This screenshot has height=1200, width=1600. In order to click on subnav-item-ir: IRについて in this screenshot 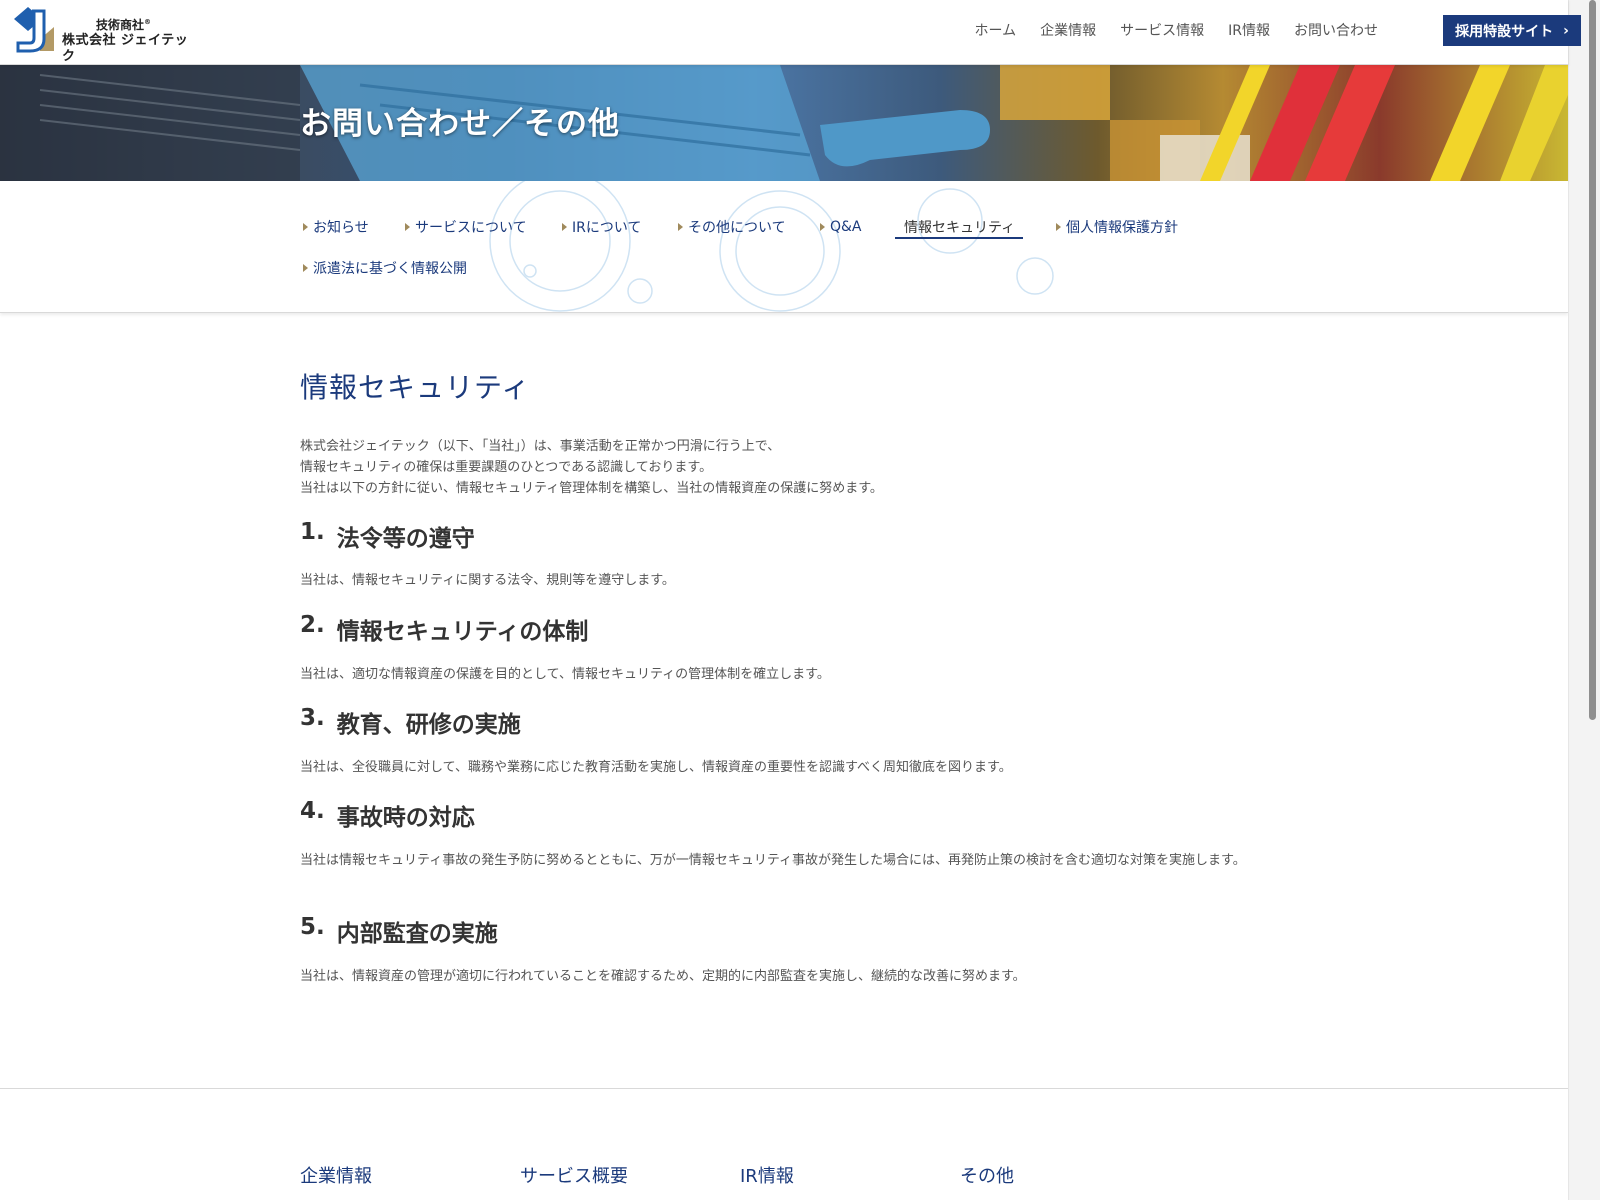, I will do `click(601, 227)`.